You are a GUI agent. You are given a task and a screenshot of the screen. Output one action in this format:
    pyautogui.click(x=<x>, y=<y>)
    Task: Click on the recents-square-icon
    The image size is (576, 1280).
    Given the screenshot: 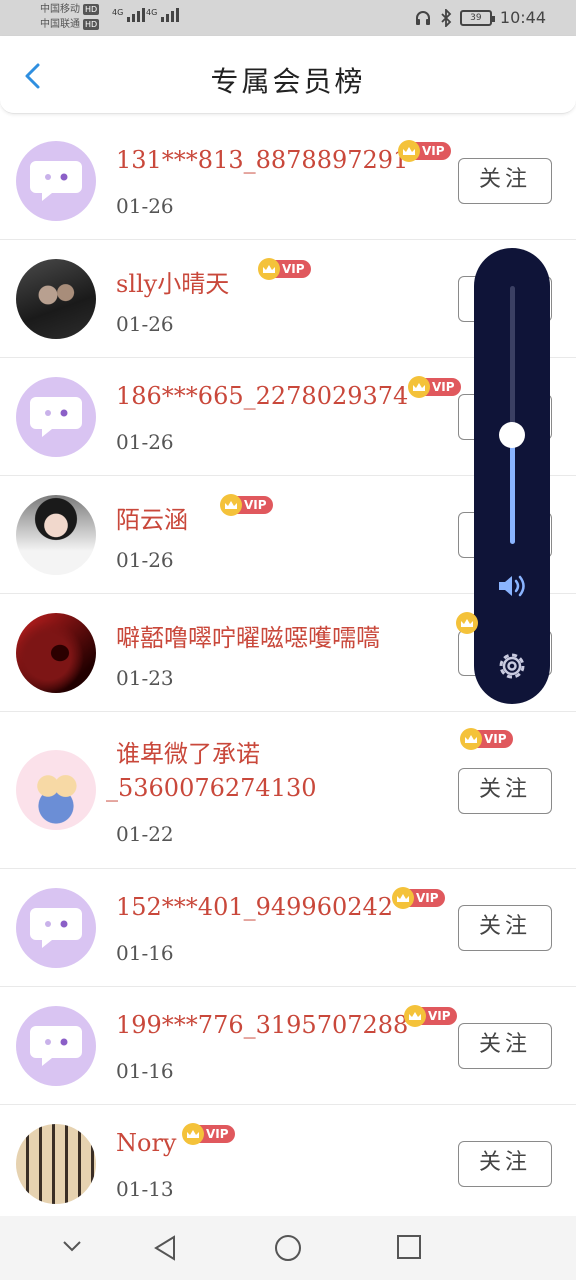 What is the action you would take?
    pyautogui.click(x=409, y=1247)
    